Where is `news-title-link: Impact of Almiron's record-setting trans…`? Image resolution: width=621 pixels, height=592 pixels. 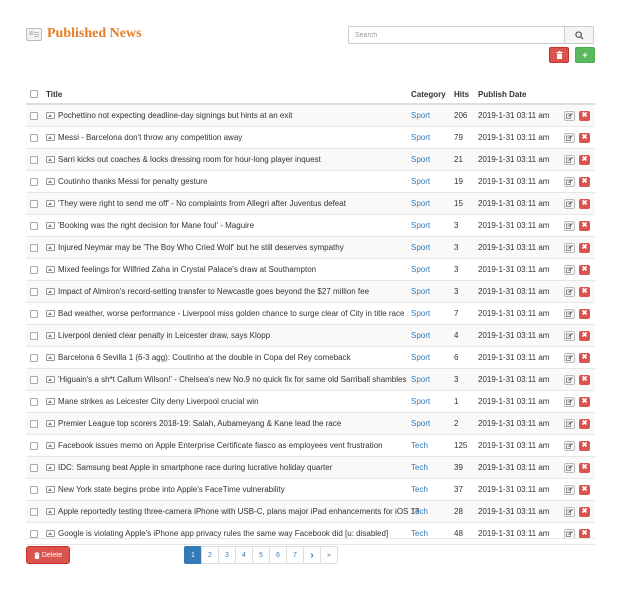
news-title-link: Impact of Almiron's record-setting trans… is located at coordinates (213, 291).